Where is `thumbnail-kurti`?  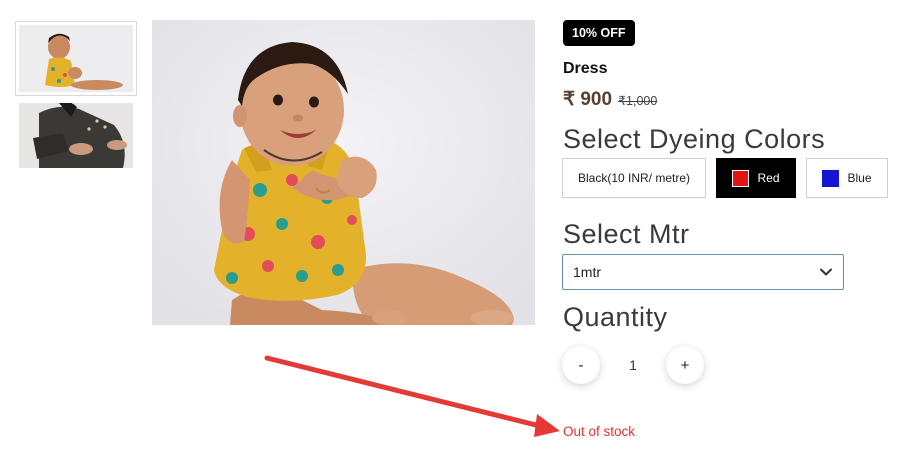
thumbnail-kurti is located at coordinates (76, 135).